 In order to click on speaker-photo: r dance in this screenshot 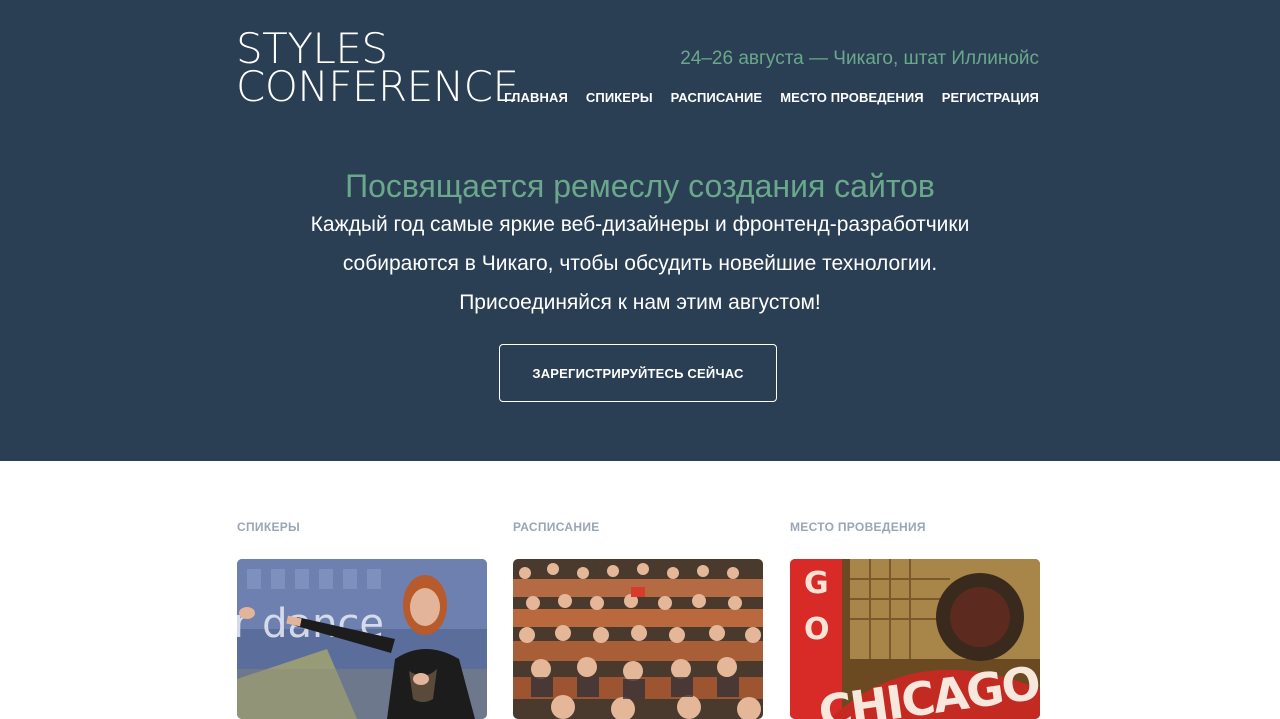, I will do `click(362, 639)`.